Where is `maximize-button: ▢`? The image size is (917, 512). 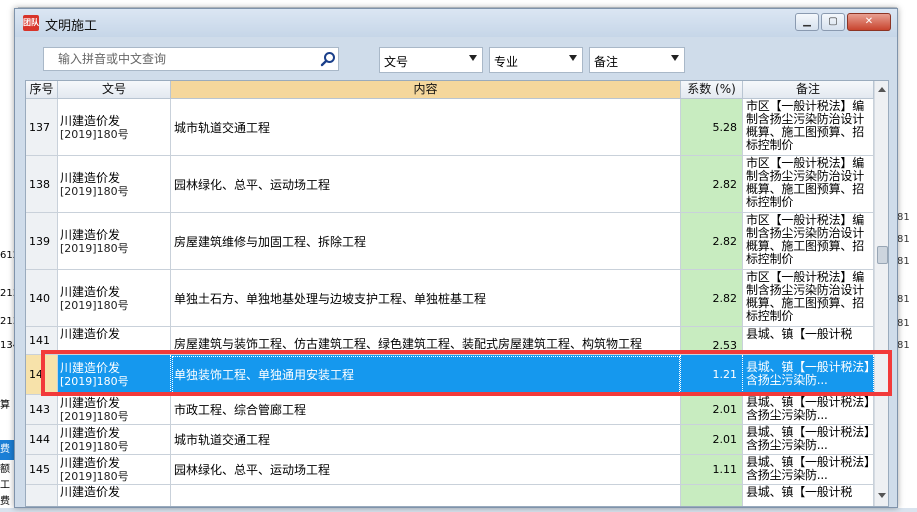 maximize-button: ▢ is located at coordinates (833, 22).